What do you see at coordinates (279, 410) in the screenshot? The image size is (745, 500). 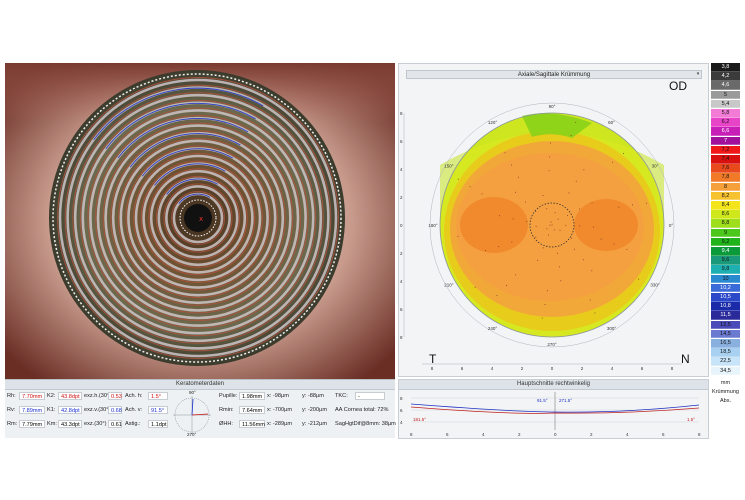 I see `x-offset: x: -700µm` at bounding box center [279, 410].